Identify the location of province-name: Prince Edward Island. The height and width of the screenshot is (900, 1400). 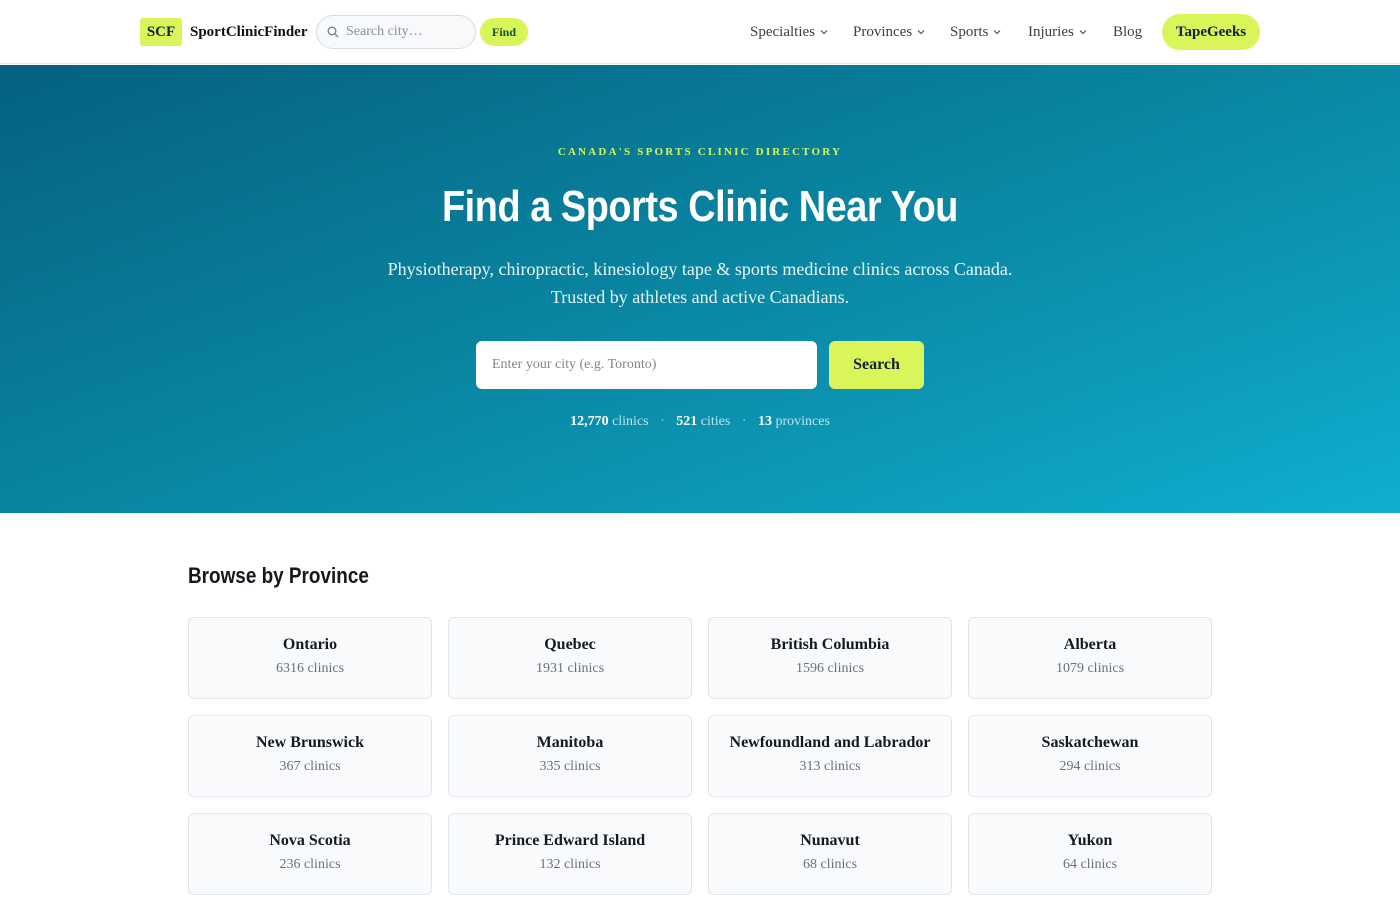
(570, 840).